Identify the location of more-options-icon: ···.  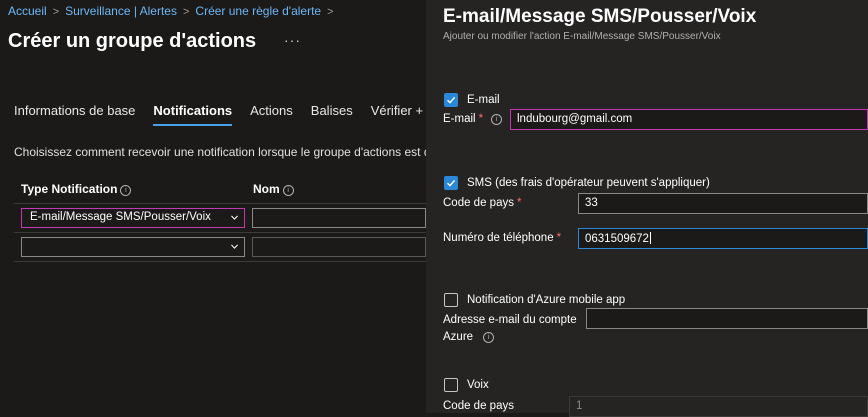
(292, 40).